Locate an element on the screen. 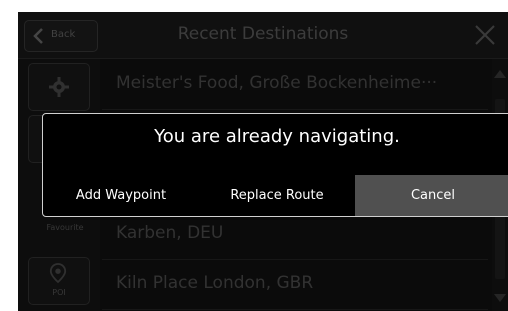  add-waypoint-button: Add Waypoint is located at coordinates (121, 195).